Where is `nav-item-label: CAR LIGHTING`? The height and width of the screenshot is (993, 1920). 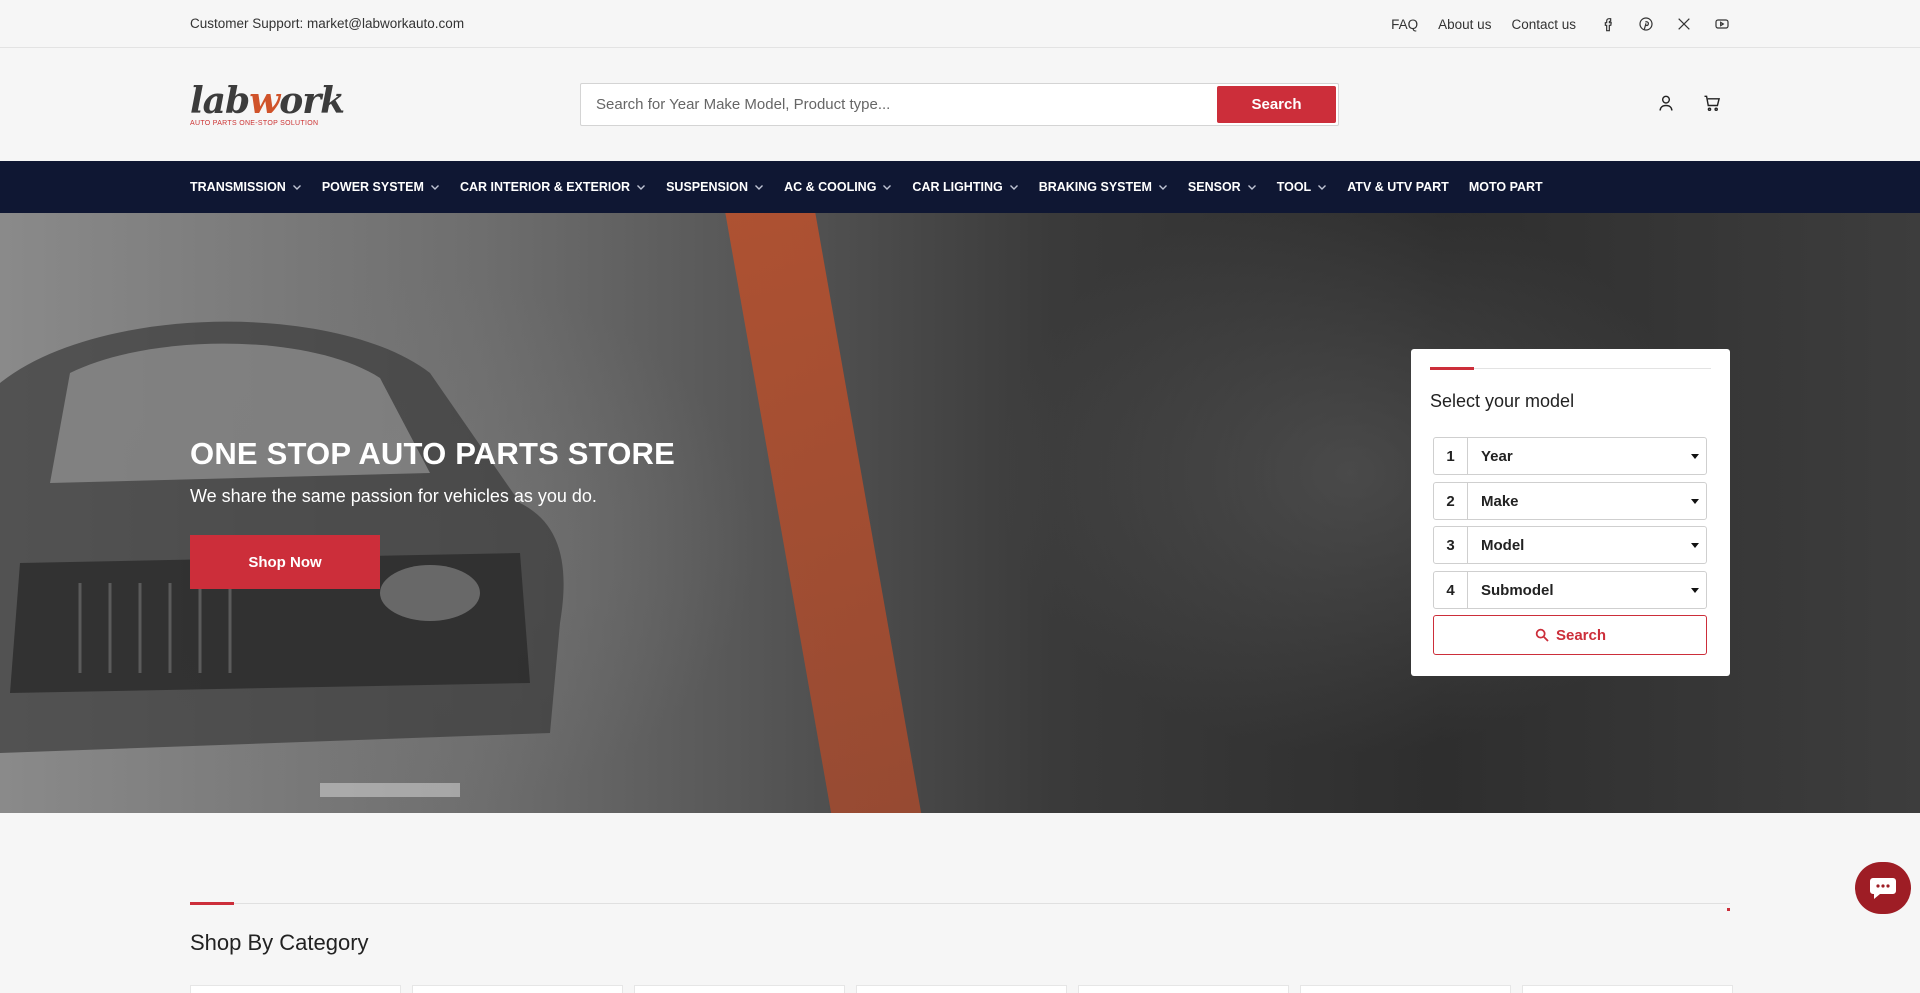
nav-item-label: CAR LIGHTING is located at coordinates (957, 187).